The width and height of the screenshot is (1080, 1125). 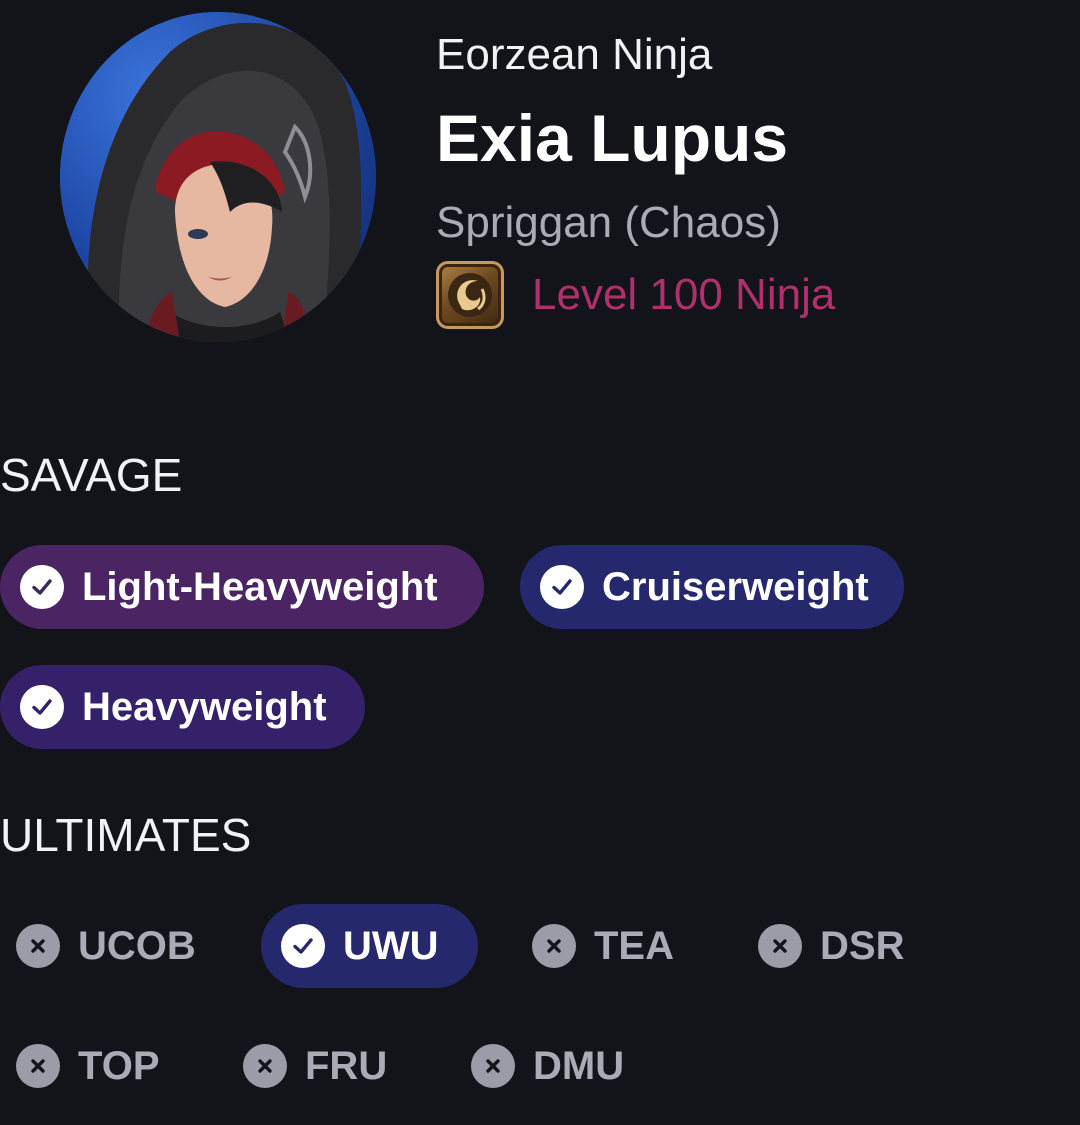 I want to click on savage-pill-light-heavyweight: Light-Heavyweight, so click(x=242, y=587).